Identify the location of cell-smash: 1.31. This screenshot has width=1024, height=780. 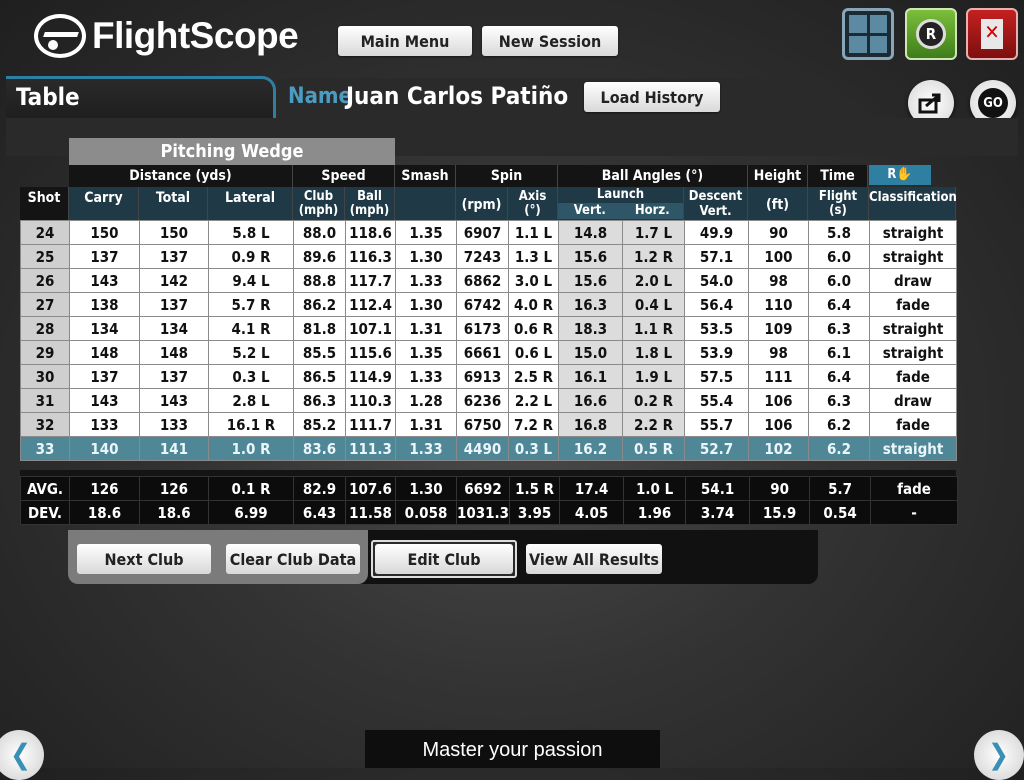
(426, 424).